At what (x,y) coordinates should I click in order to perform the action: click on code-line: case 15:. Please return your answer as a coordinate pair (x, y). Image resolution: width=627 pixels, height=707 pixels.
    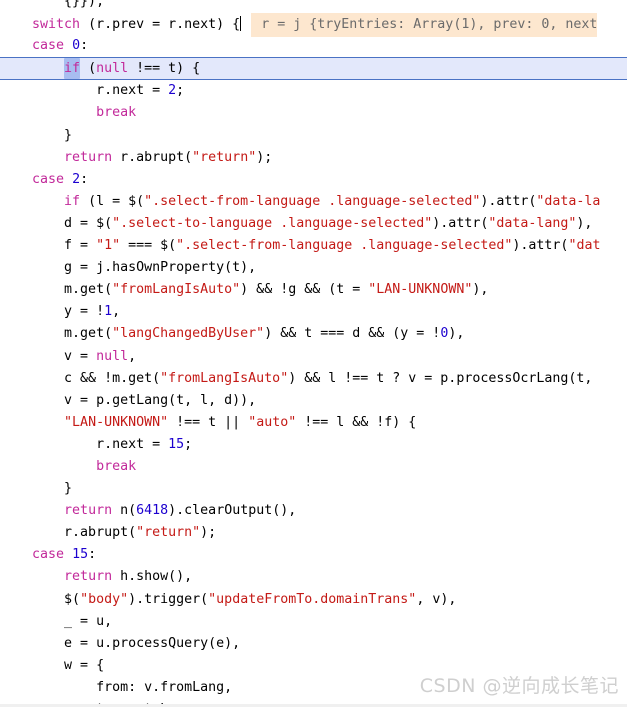
    Looking at the image, I should click on (313, 555).